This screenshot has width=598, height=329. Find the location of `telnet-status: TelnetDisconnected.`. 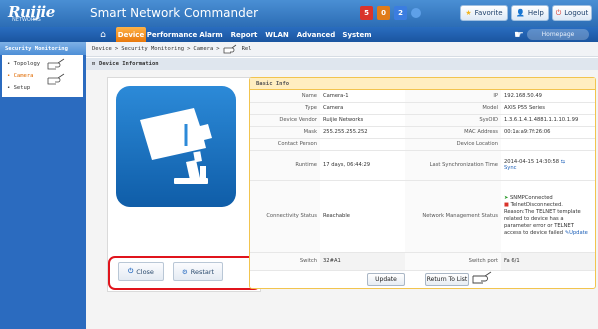

telnet-status: TelnetDisconnected. is located at coordinates (536, 205).